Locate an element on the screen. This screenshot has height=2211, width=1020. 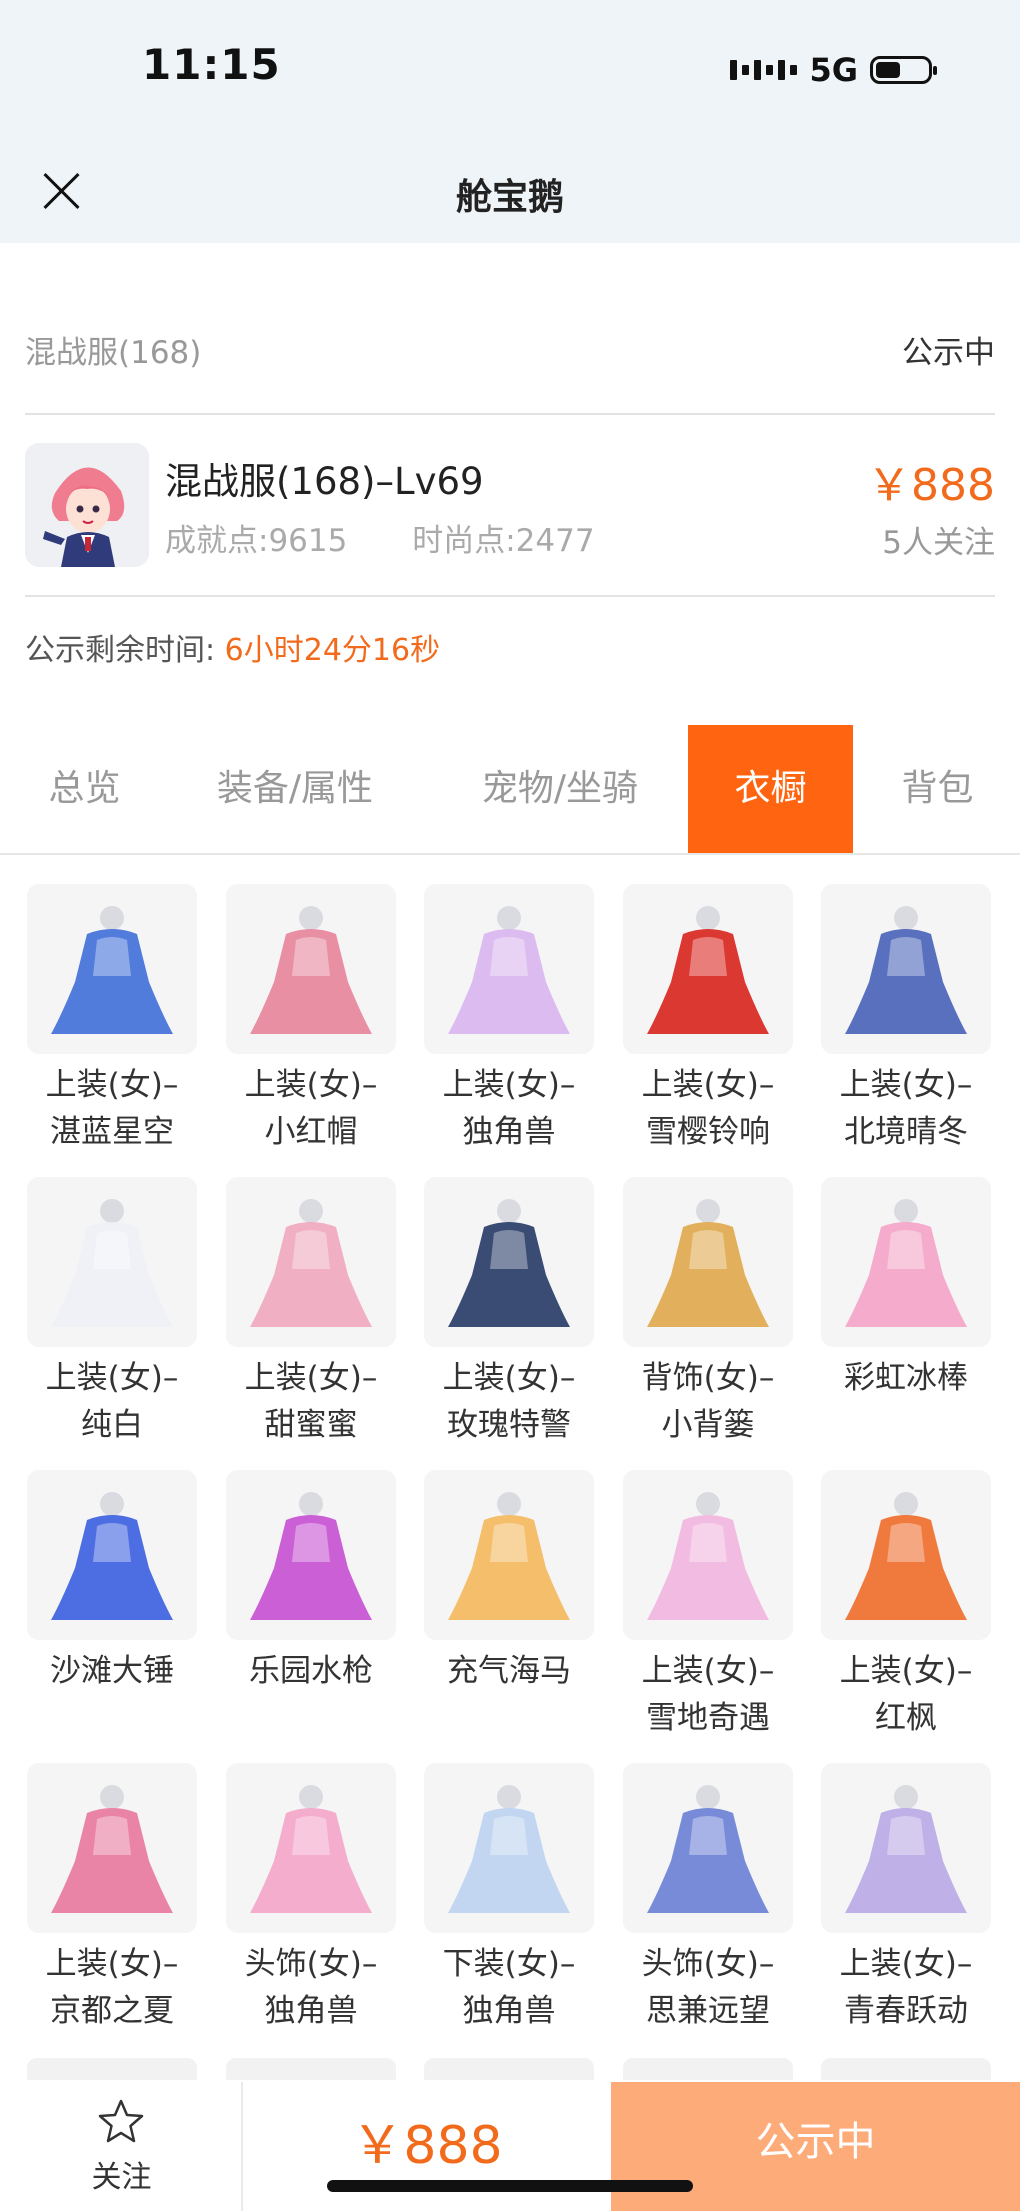
follow-button: 关注 is located at coordinates (121, 2146).